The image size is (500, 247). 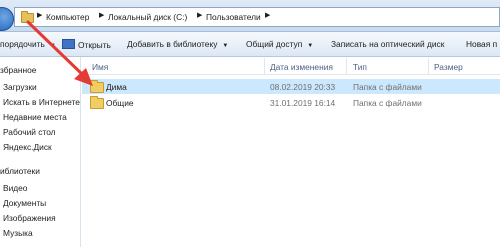 I want to click on file-row: Дима 08.02.2019 20:33 Папка с файлами, so click(x=291, y=86).